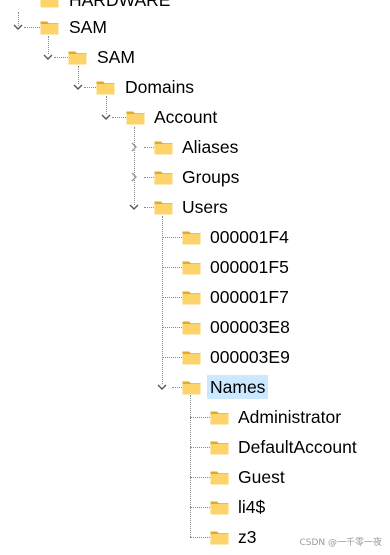  I want to click on tree-item-label: Account, so click(186, 117).